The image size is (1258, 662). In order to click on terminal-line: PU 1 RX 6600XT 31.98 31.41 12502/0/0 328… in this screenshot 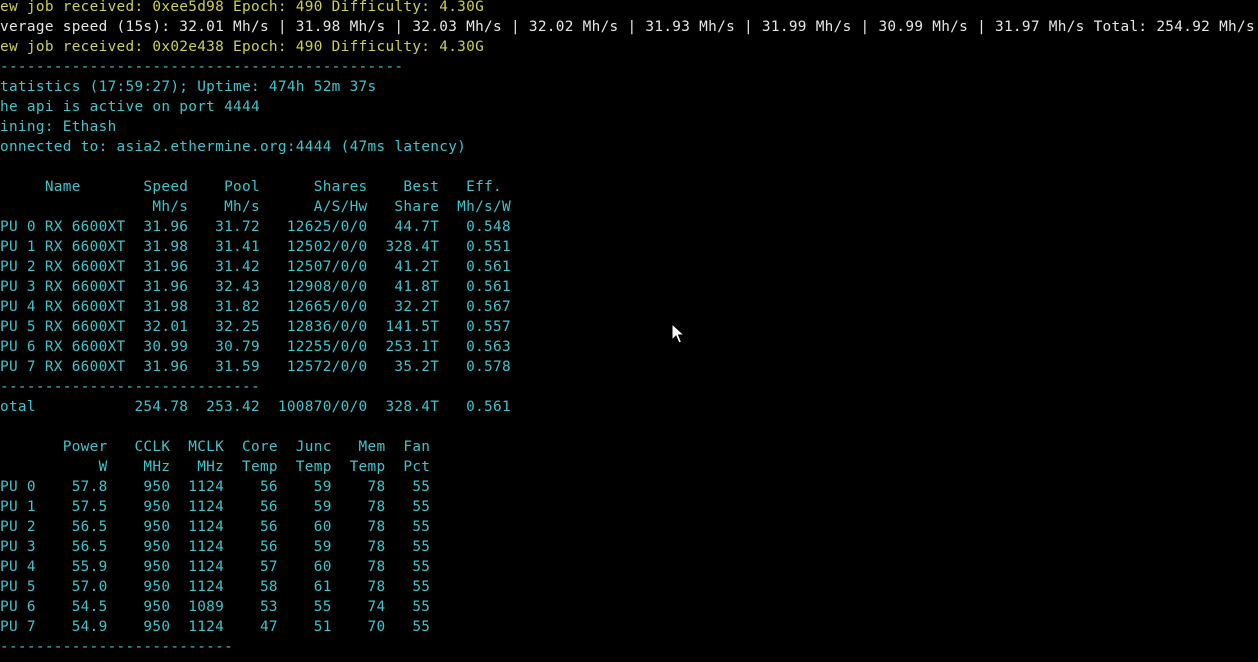, I will do `click(255, 247)`.